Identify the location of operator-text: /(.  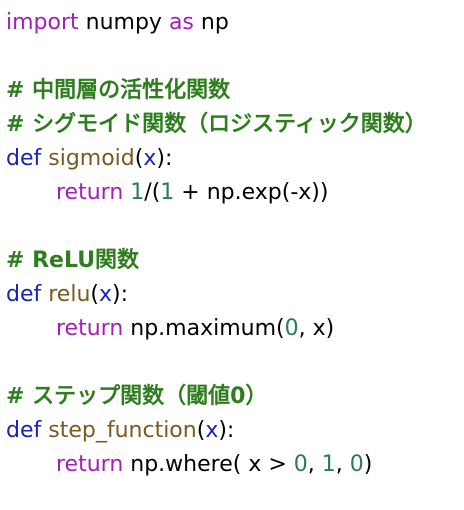
(152, 192).